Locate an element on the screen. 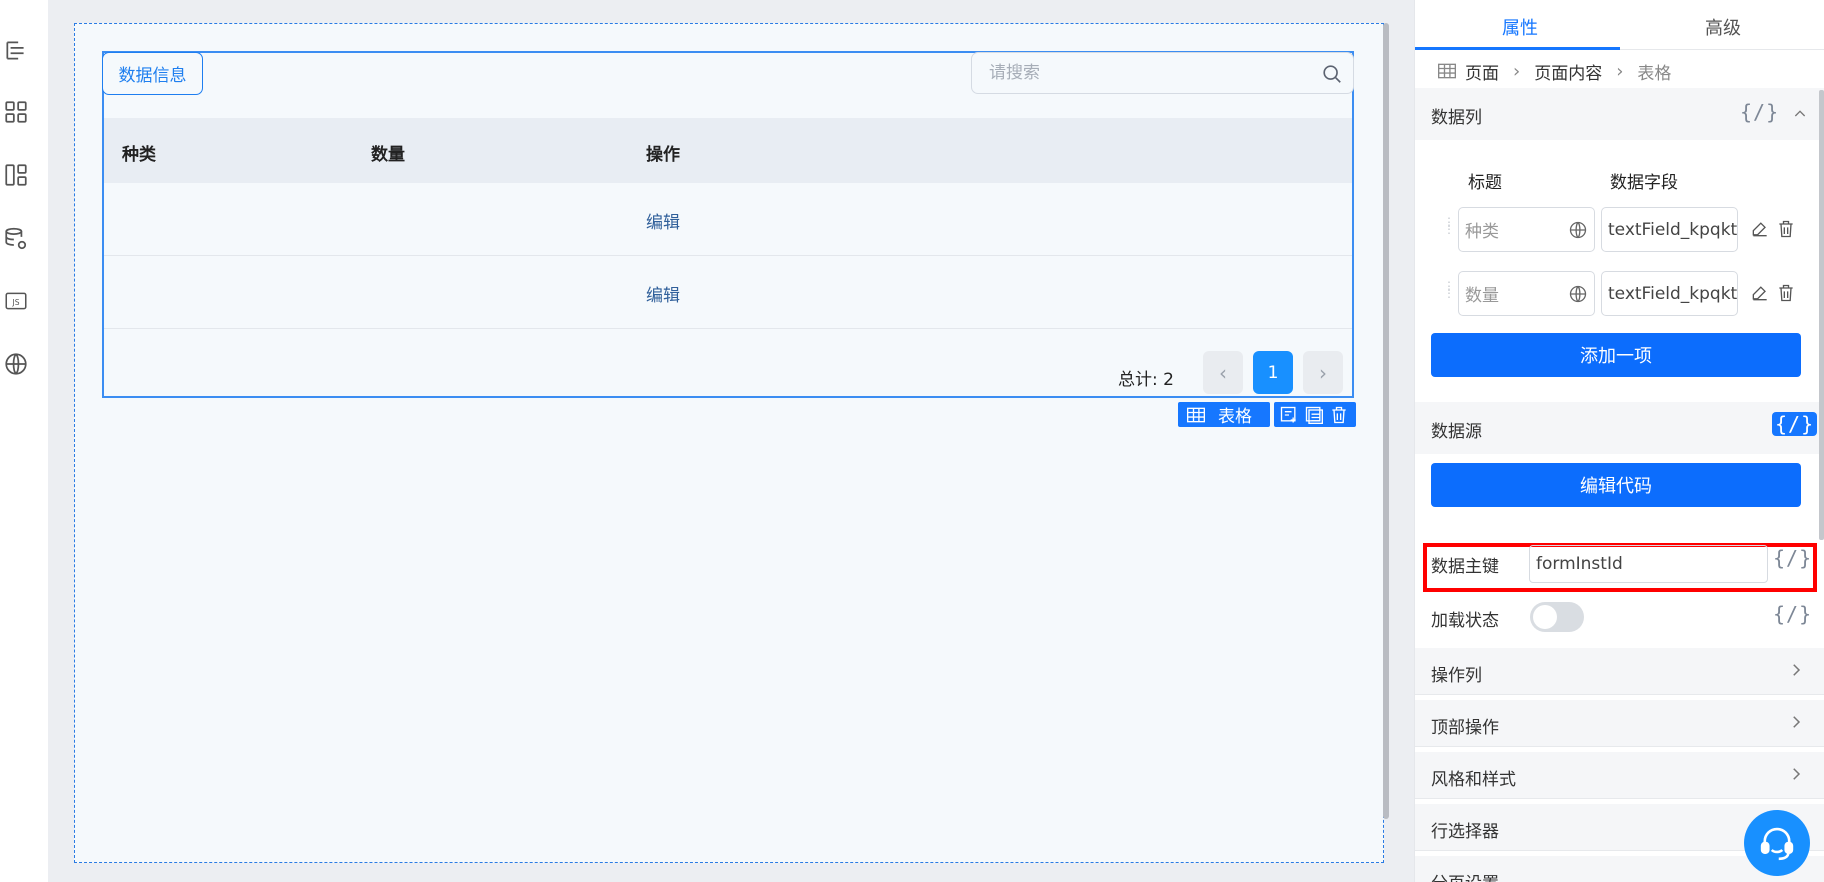 The image size is (1824, 882). svg-text: JS is located at coordinates (15, 302).